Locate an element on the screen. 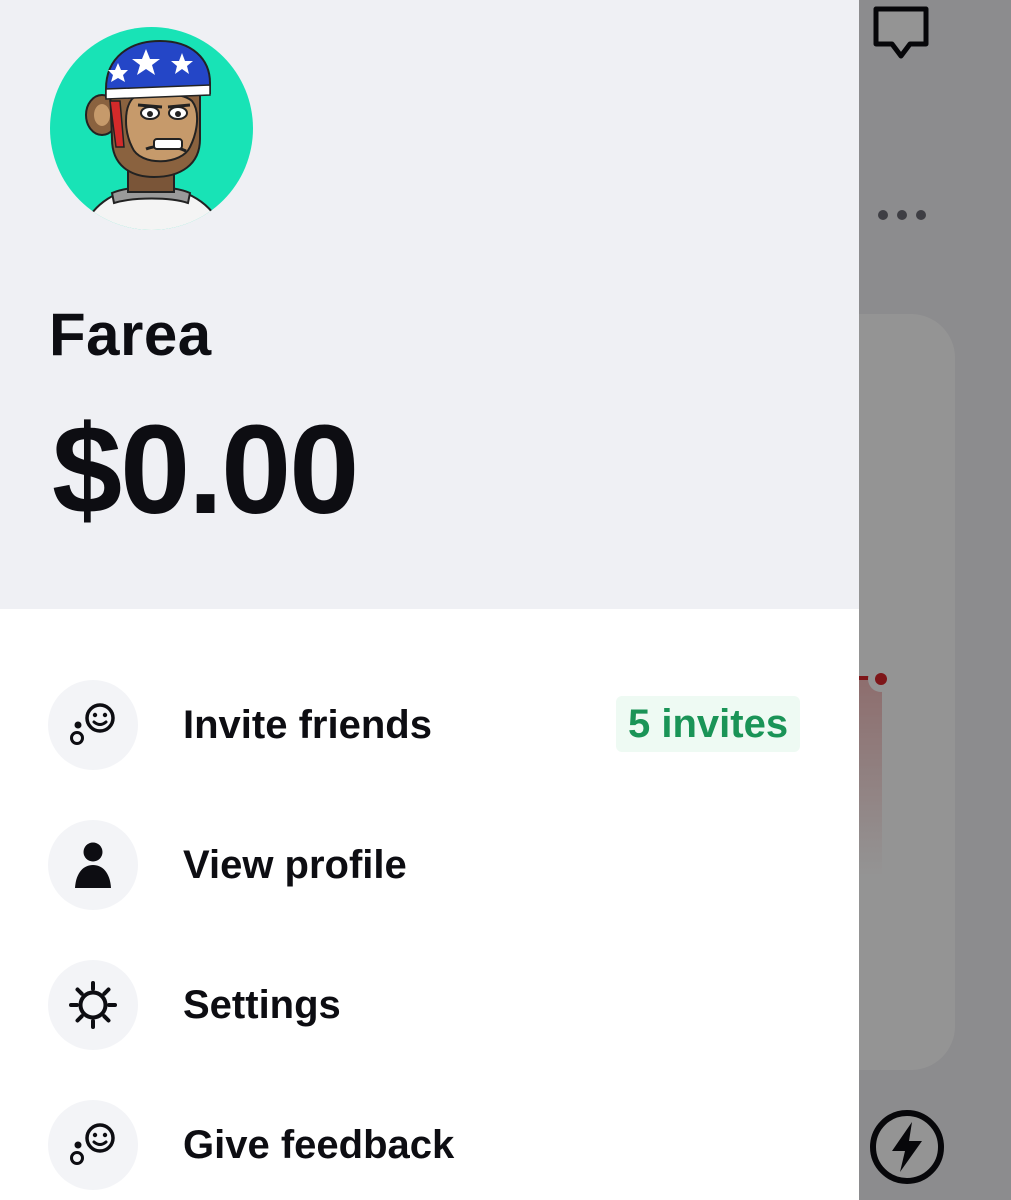  menu-label-invite-friends: Invite friends is located at coordinates (307, 725).